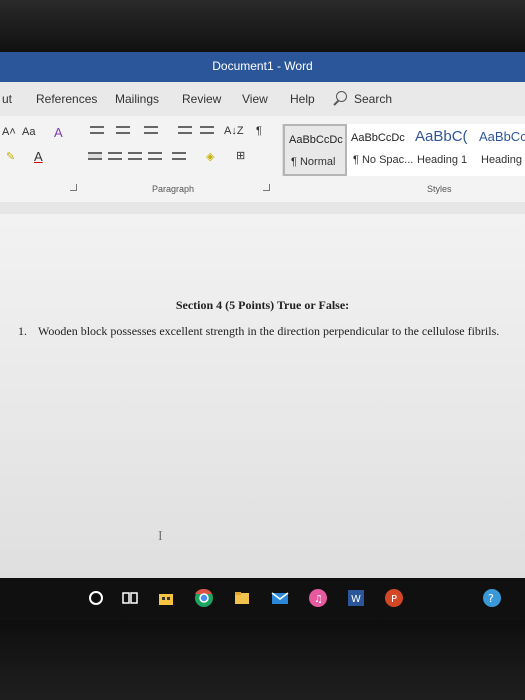 The width and height of the screenshot is (525, 700). I want to click on chrome-icon, so click(204, 598).